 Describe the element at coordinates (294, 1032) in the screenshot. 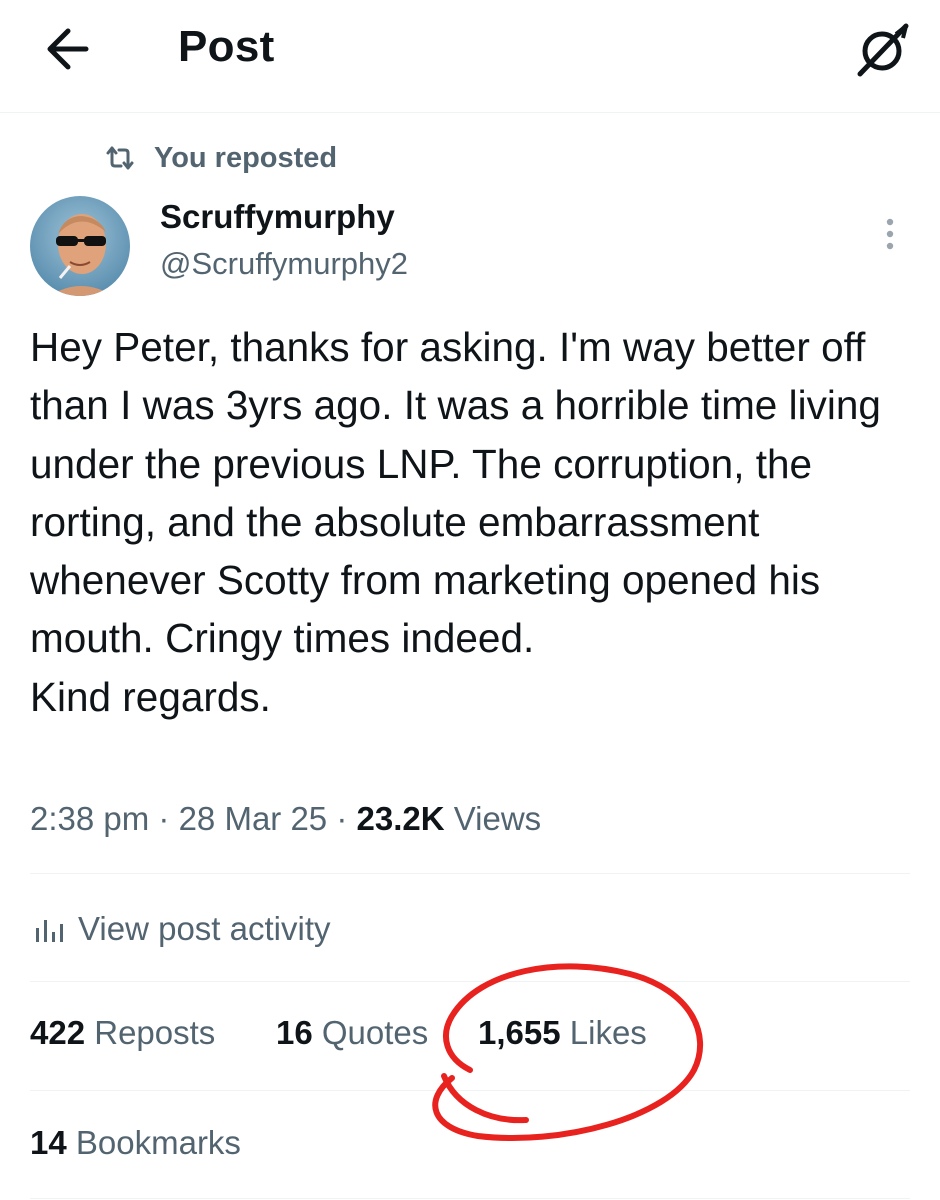

I see `quotes-count: 16` at that location.